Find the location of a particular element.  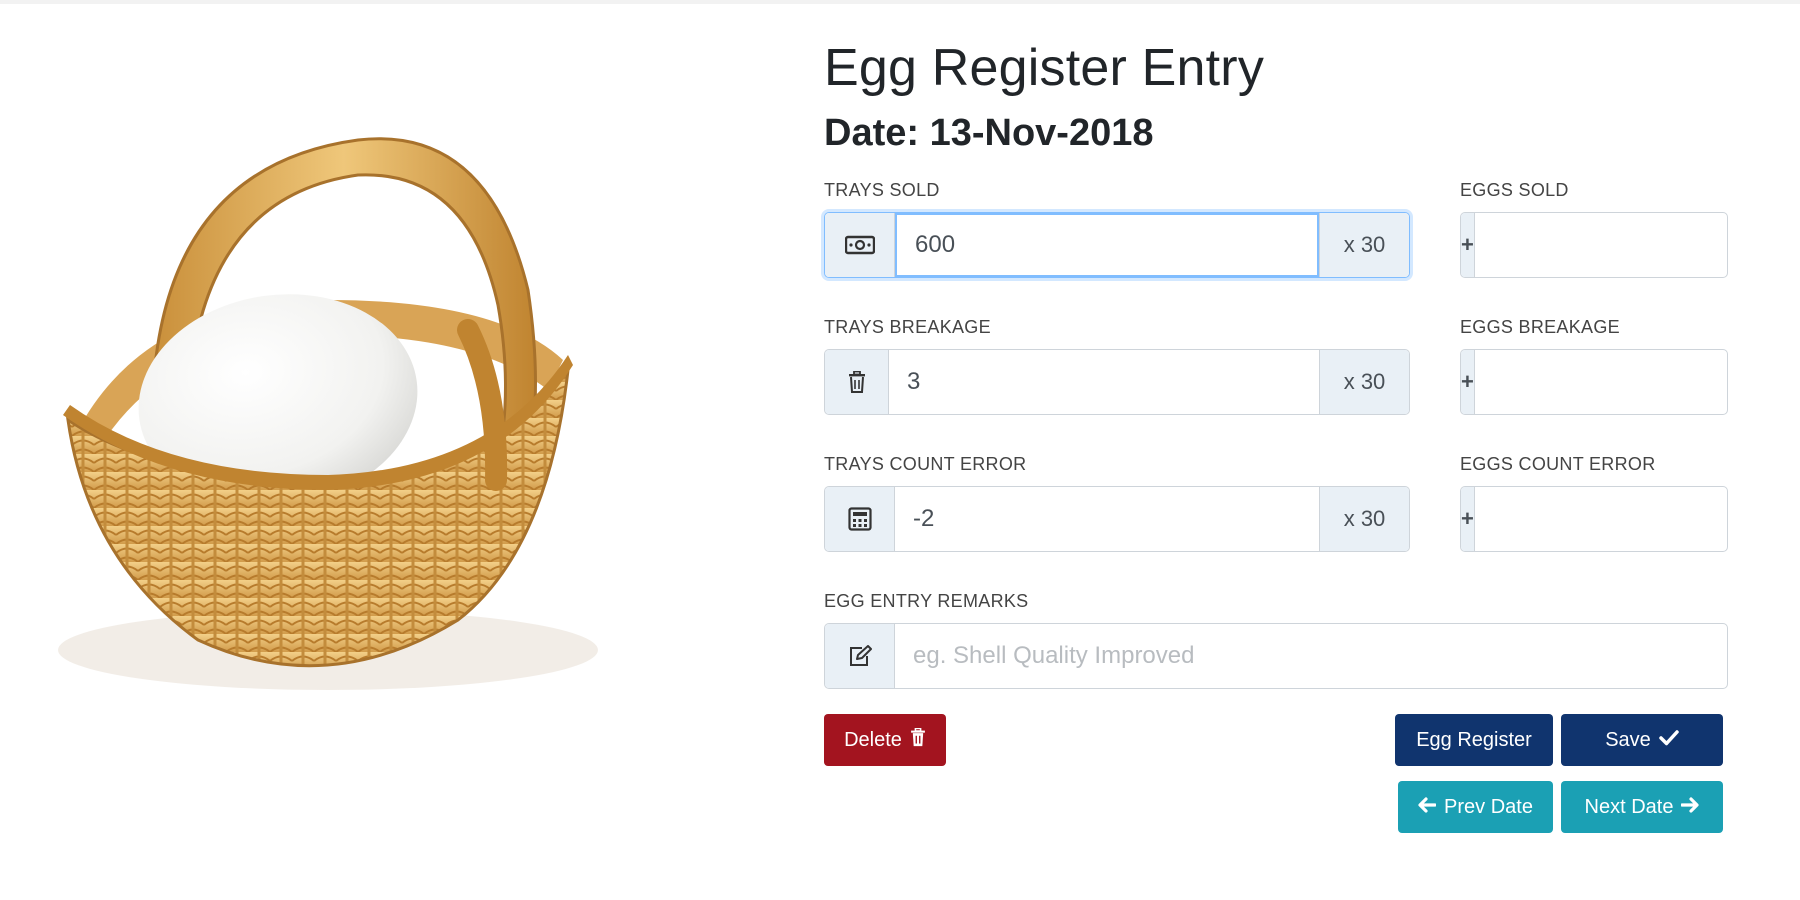

remarks-label: EGG ENTRY REMARKS is located at coordinates (926, 601).